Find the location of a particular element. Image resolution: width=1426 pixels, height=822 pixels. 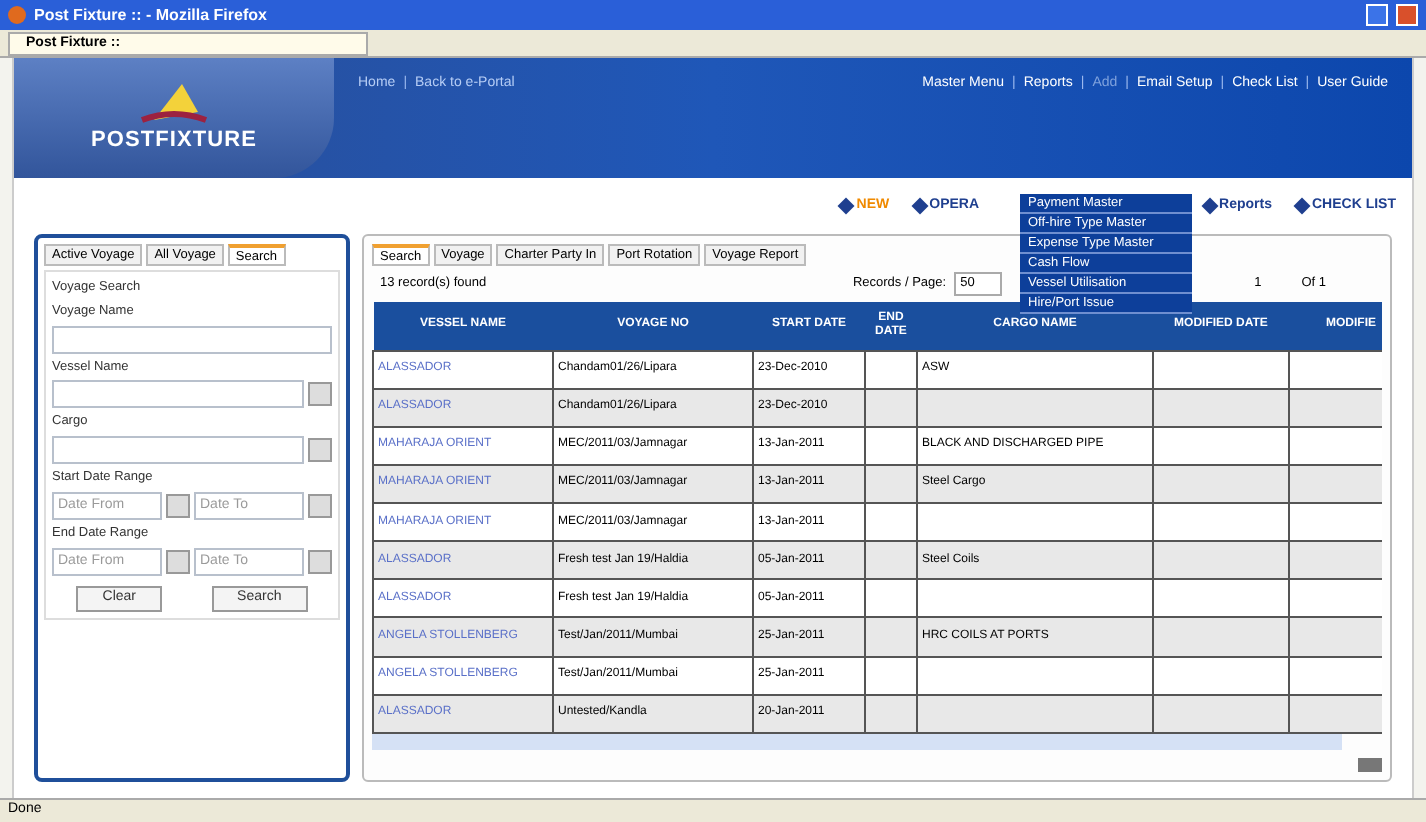

minimize-button is located at coordinates (1377, 15).